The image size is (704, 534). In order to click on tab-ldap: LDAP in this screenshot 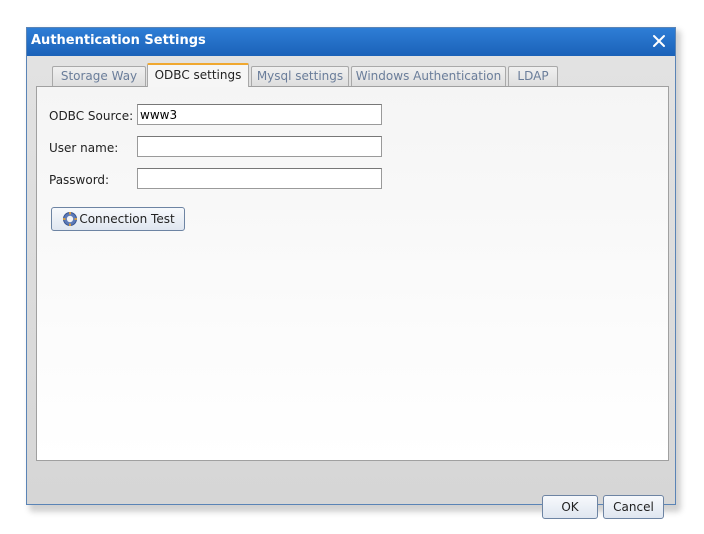, I will do `click(533, 76)`.